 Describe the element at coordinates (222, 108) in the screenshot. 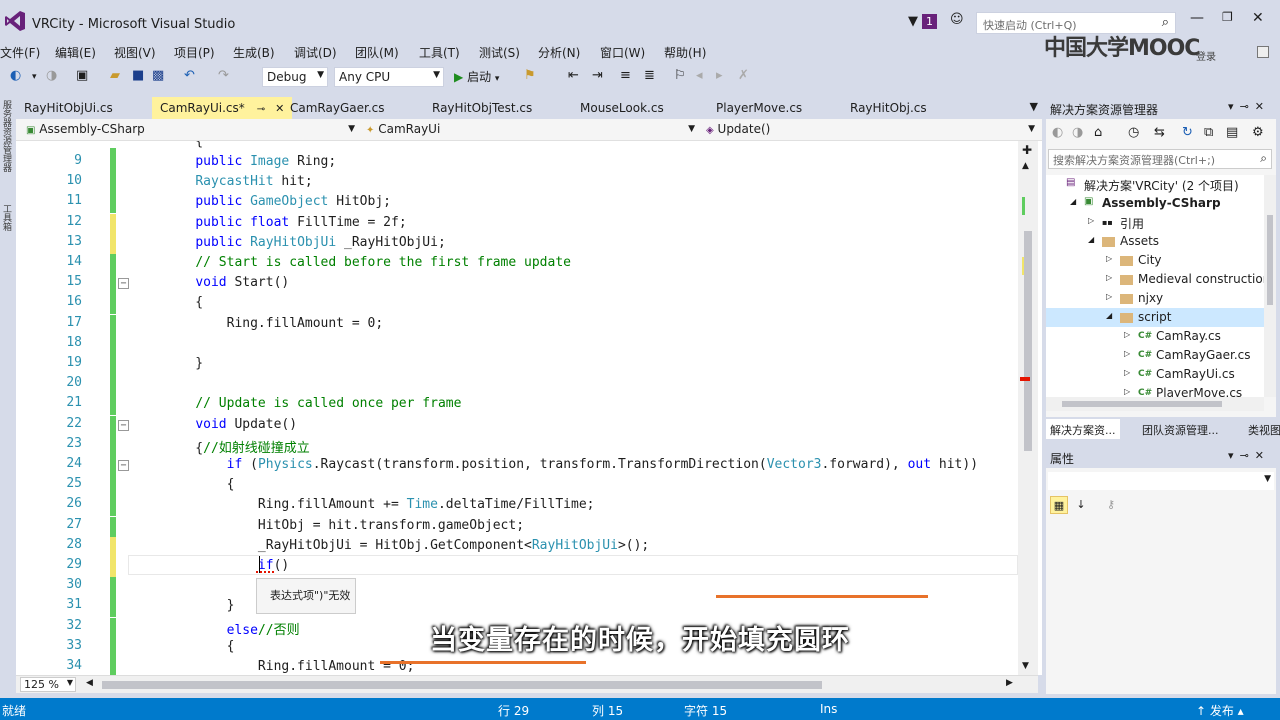

I see `tab-camrayui: CamRayUi.cs* ⊸ ✕` at that location.